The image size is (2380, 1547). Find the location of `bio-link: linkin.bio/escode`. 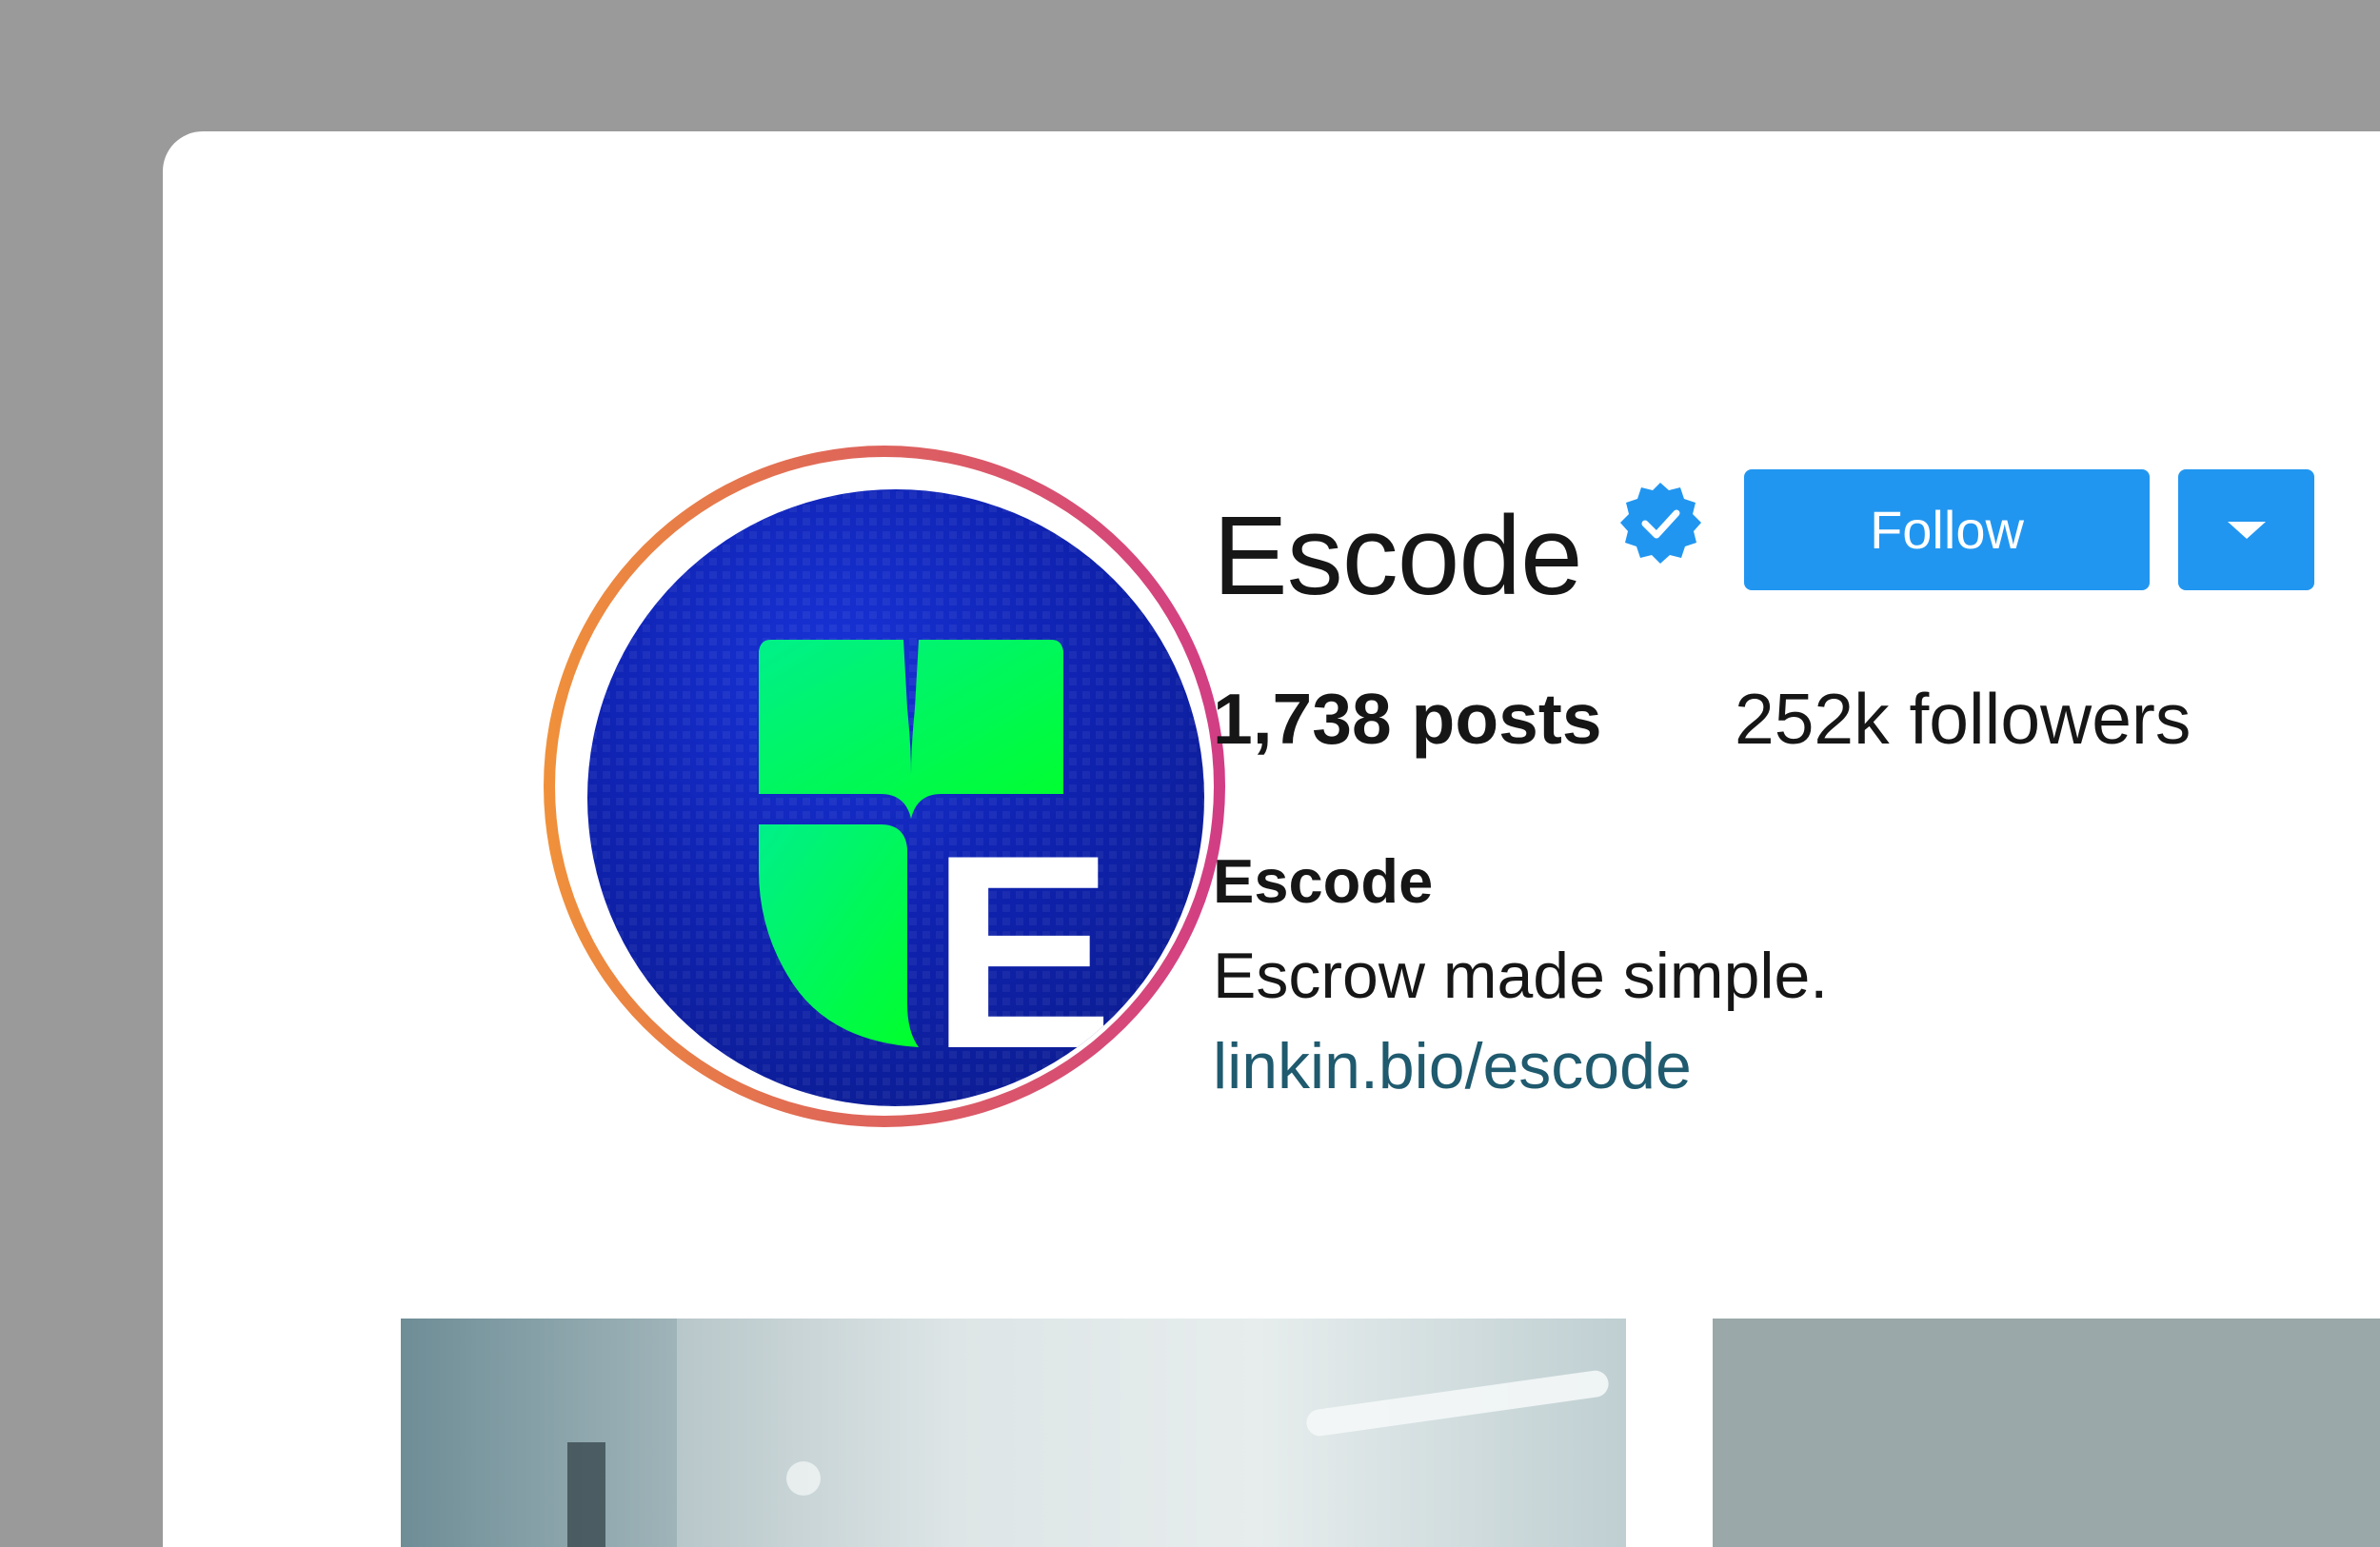

bio-link: linkin.bio/escode is located at coordinates (1452, 1066).